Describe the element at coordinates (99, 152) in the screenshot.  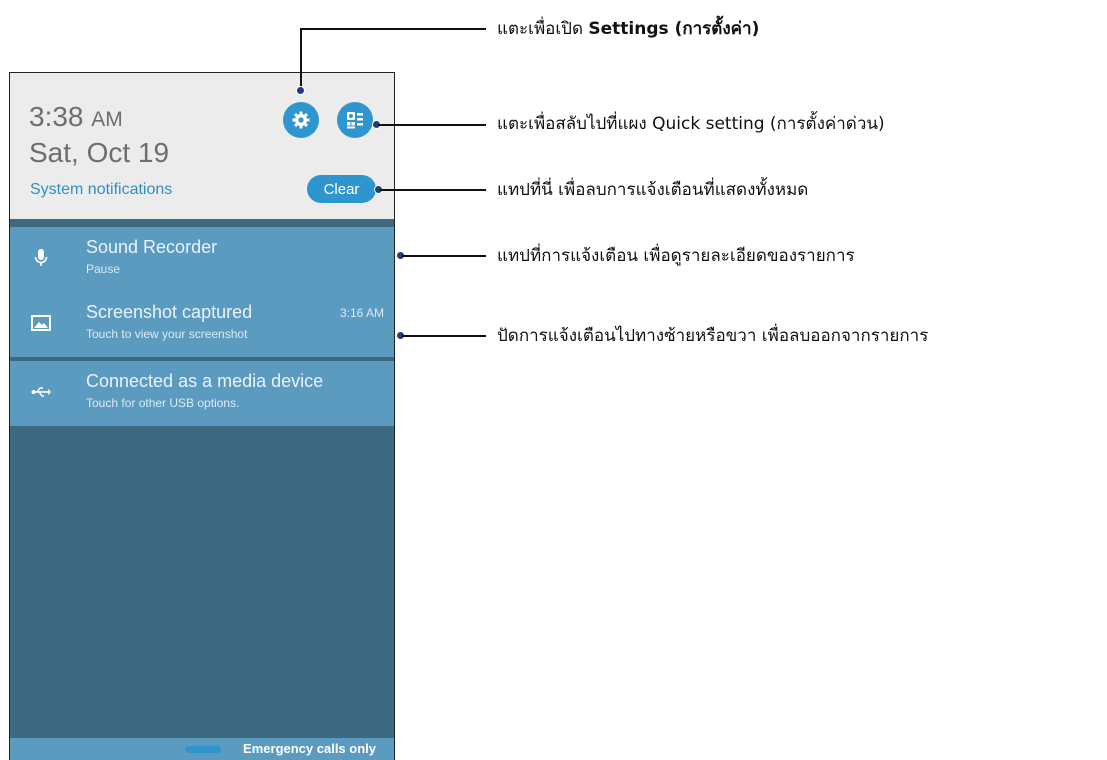
I see `date-label: Sat, Oct 19` at that location.